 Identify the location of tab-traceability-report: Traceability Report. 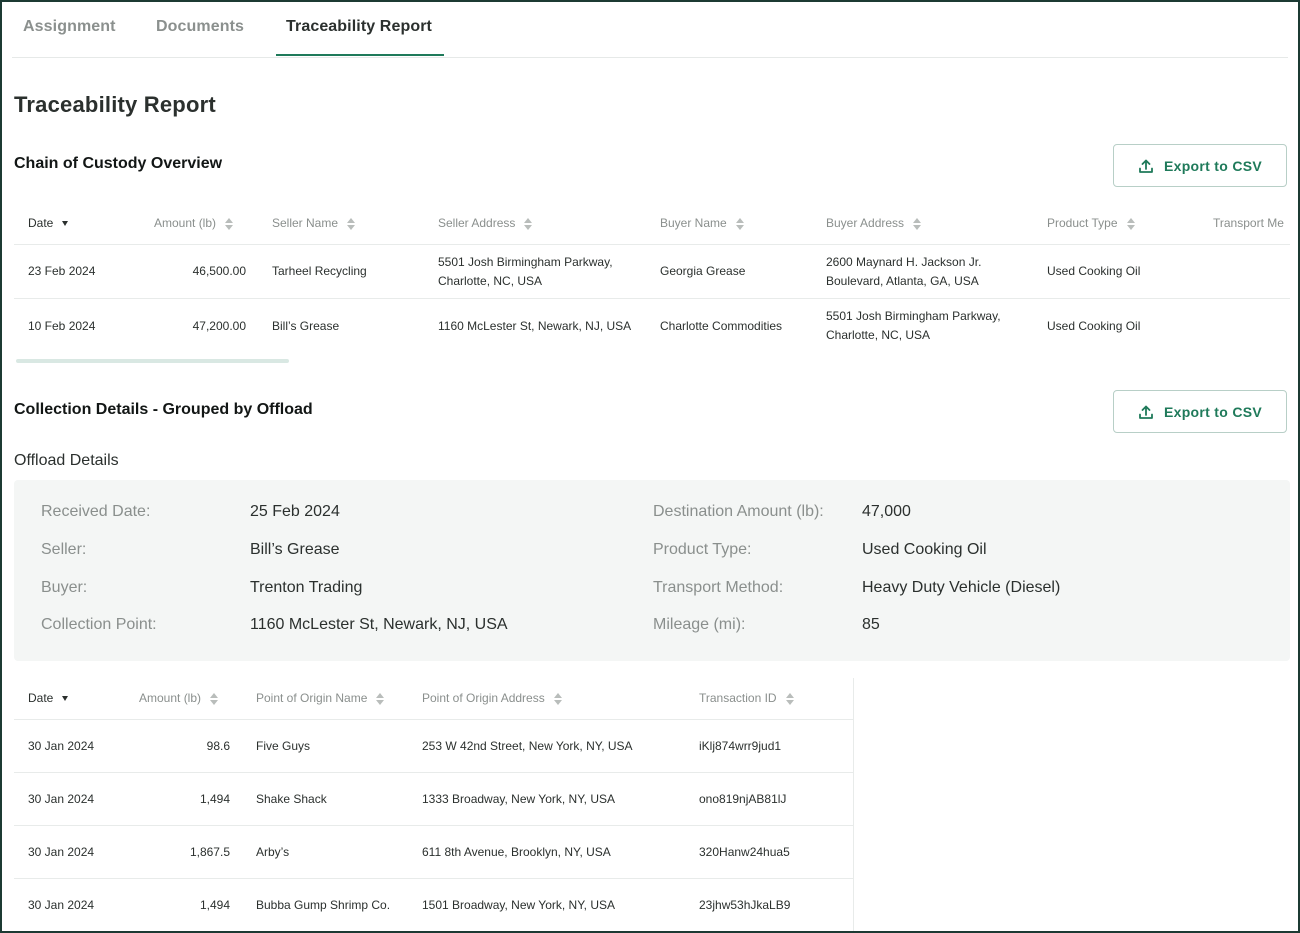
(359, 27).